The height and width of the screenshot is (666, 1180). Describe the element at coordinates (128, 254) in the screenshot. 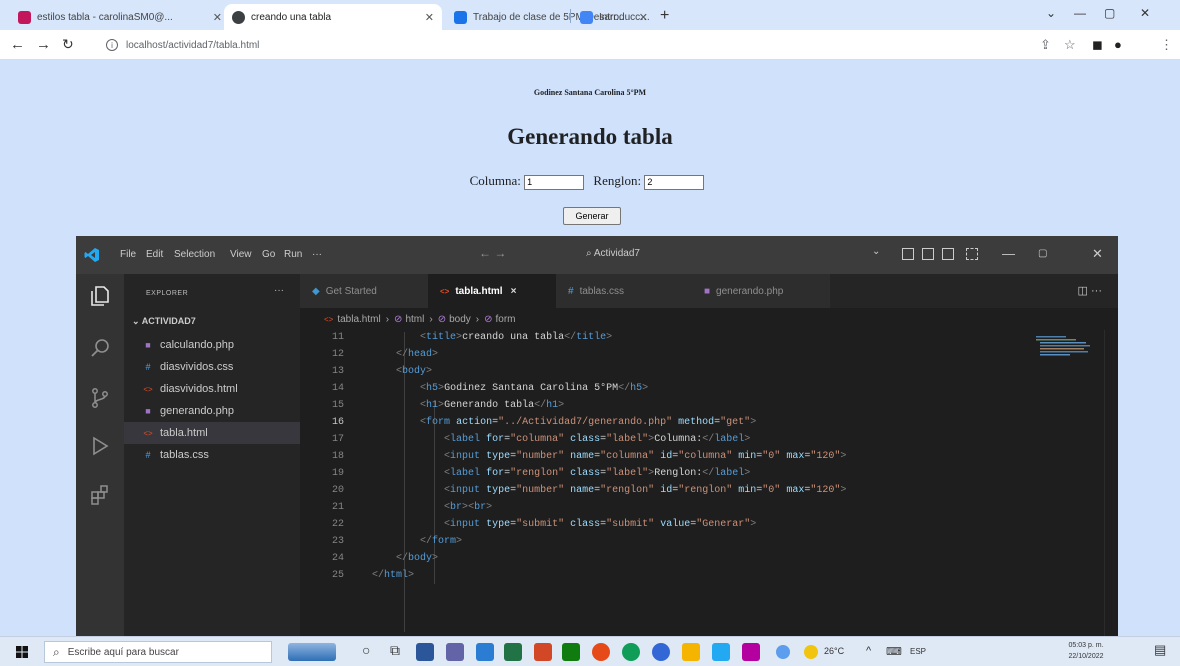

I see `menu-file: File` at that location.